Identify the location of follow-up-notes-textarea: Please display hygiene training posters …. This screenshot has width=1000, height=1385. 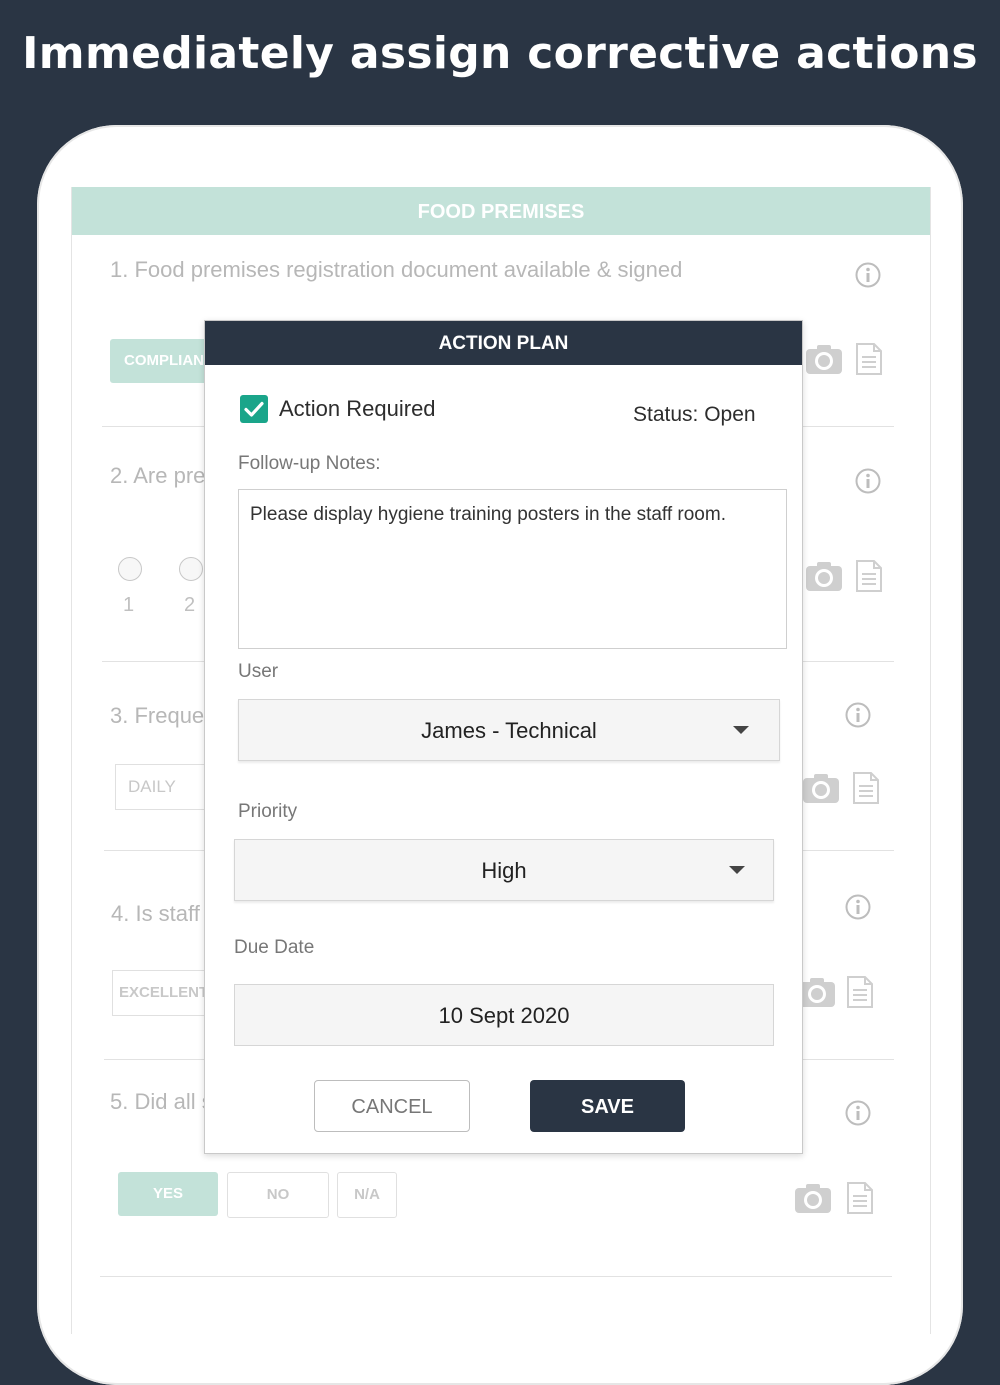
(512, 569).